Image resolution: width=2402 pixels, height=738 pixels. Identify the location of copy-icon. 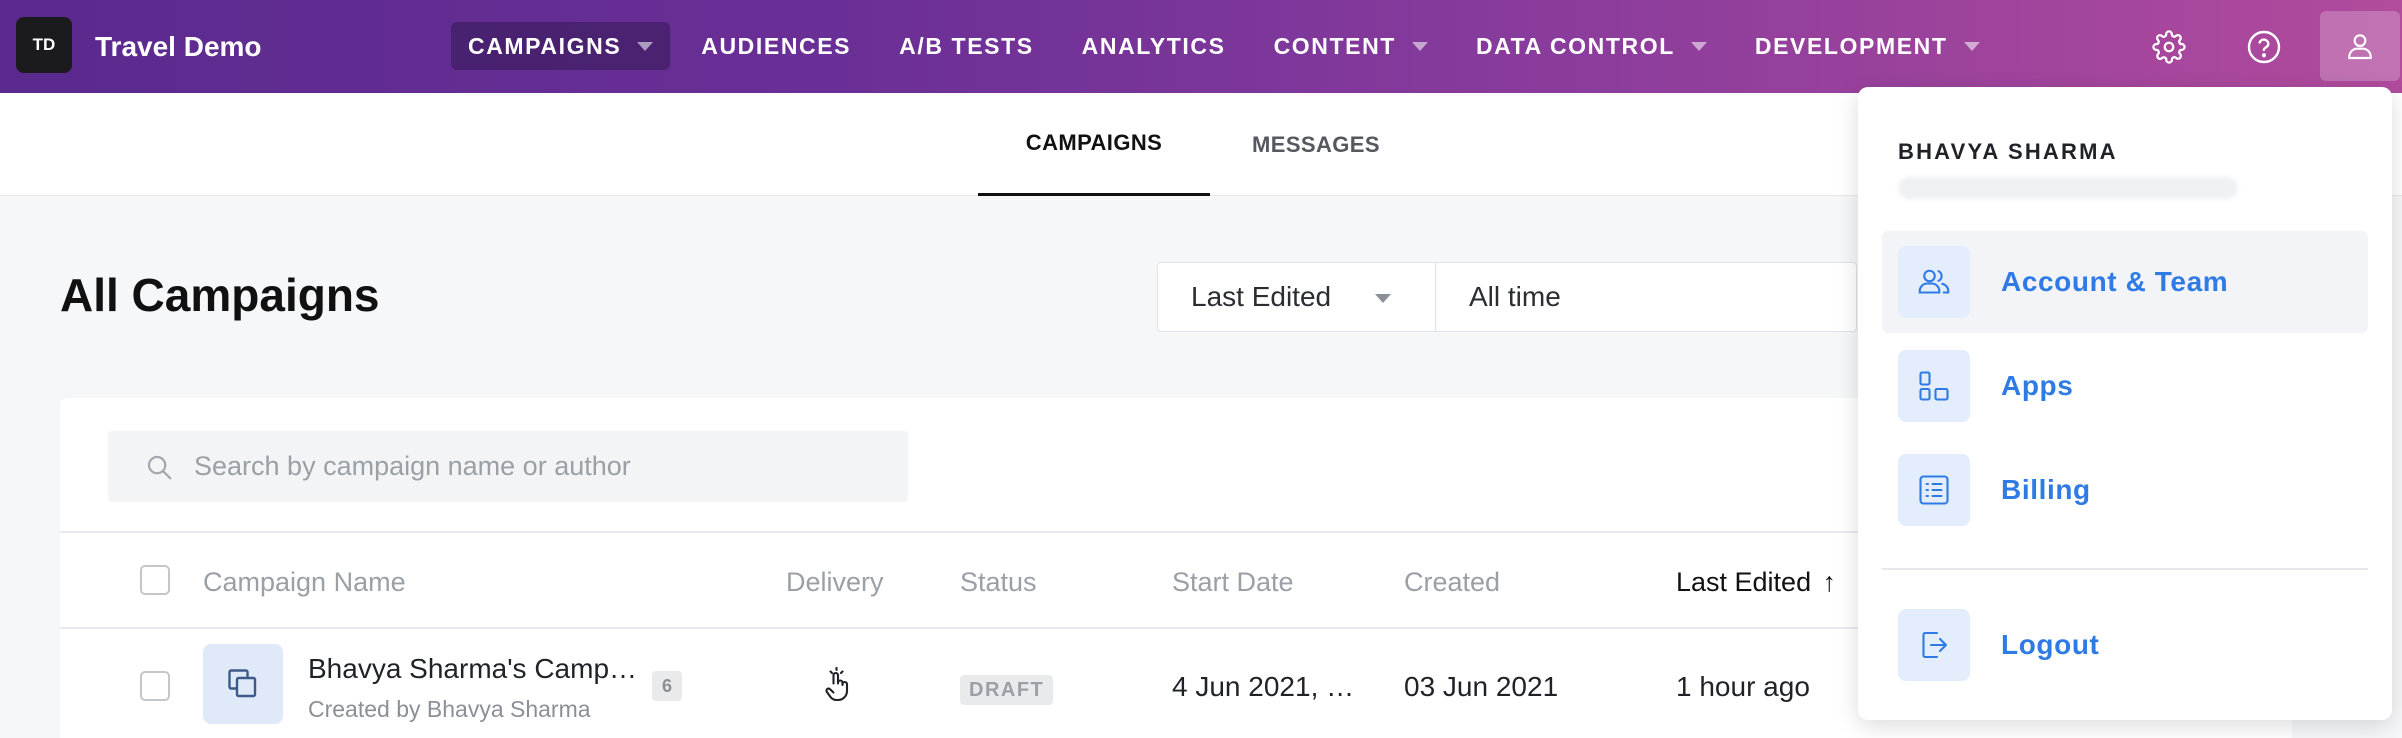
(242, 683).